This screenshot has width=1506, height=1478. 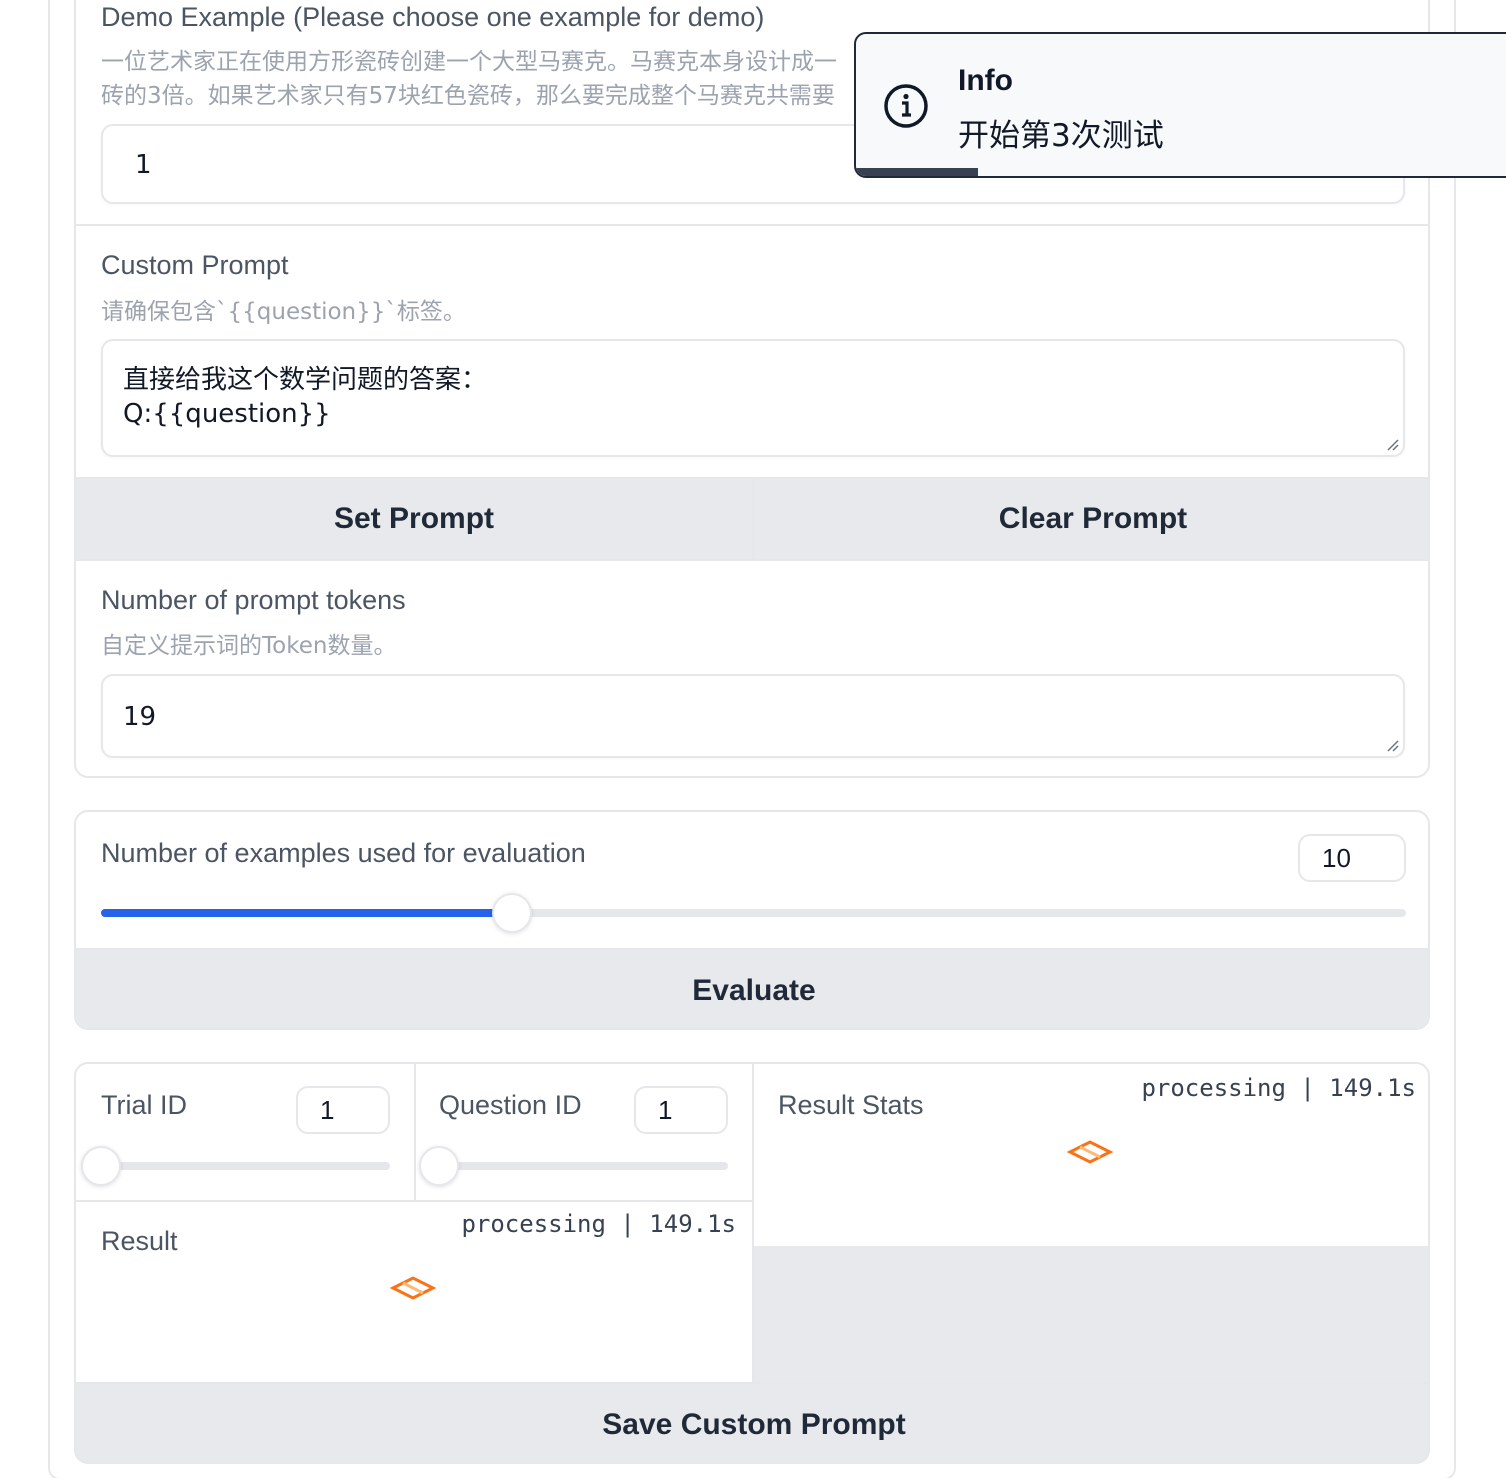 What do you see at coordinates (307, 913) in the screenshot?
I see `eval-examples-slider-fill` at bounding box center [307, 913].